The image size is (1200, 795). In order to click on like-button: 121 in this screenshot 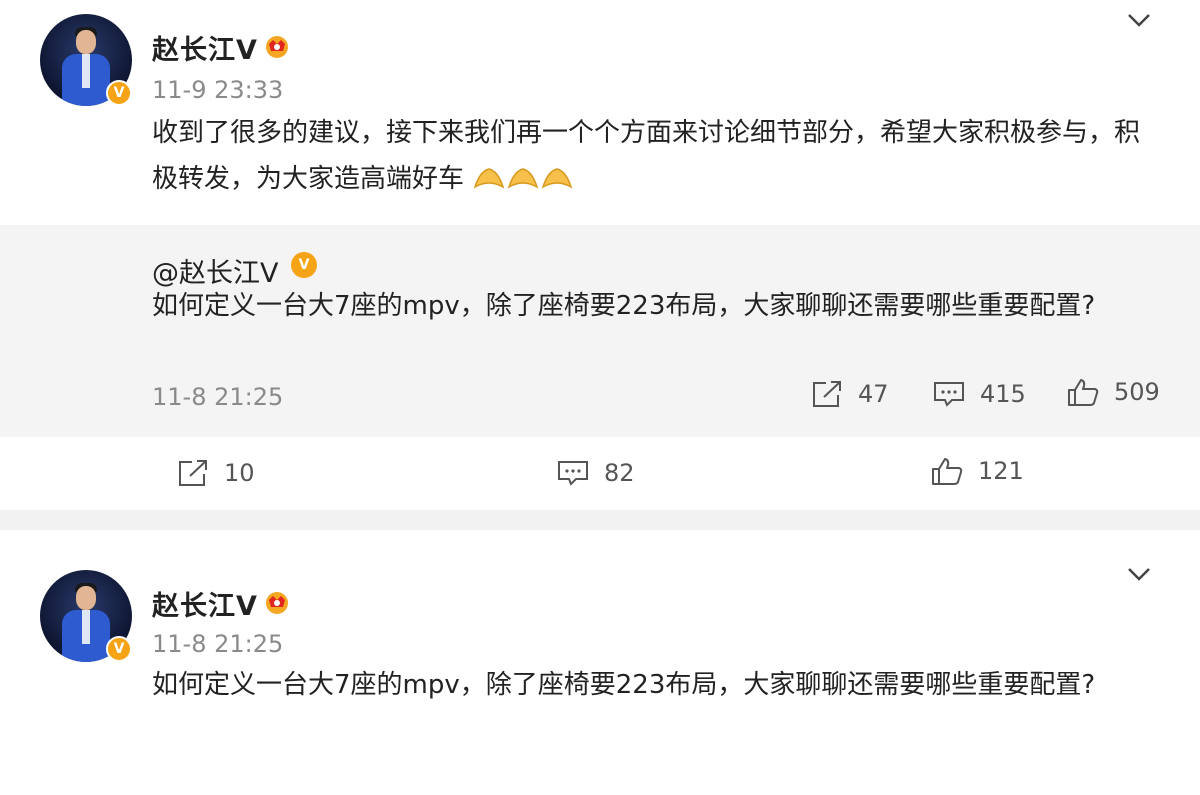, I will do `click(977, 471)`.